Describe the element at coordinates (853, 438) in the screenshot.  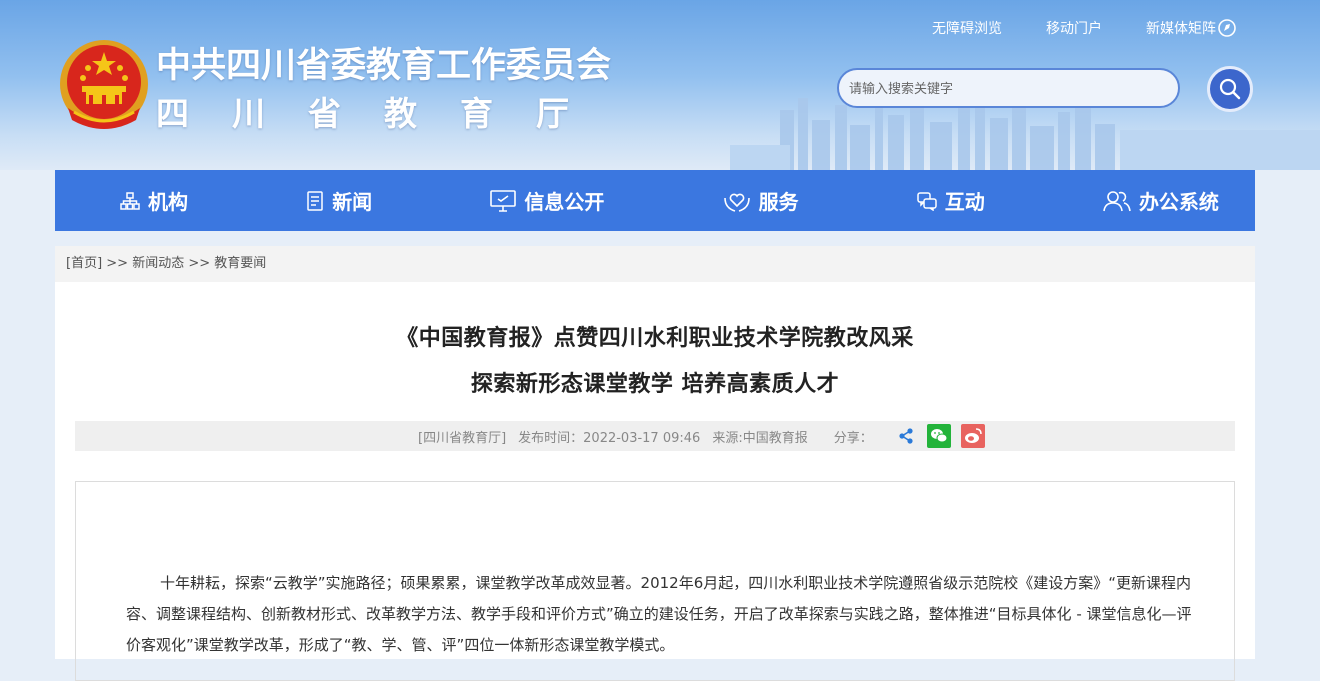
I see `share-label: 分享：` at that location.